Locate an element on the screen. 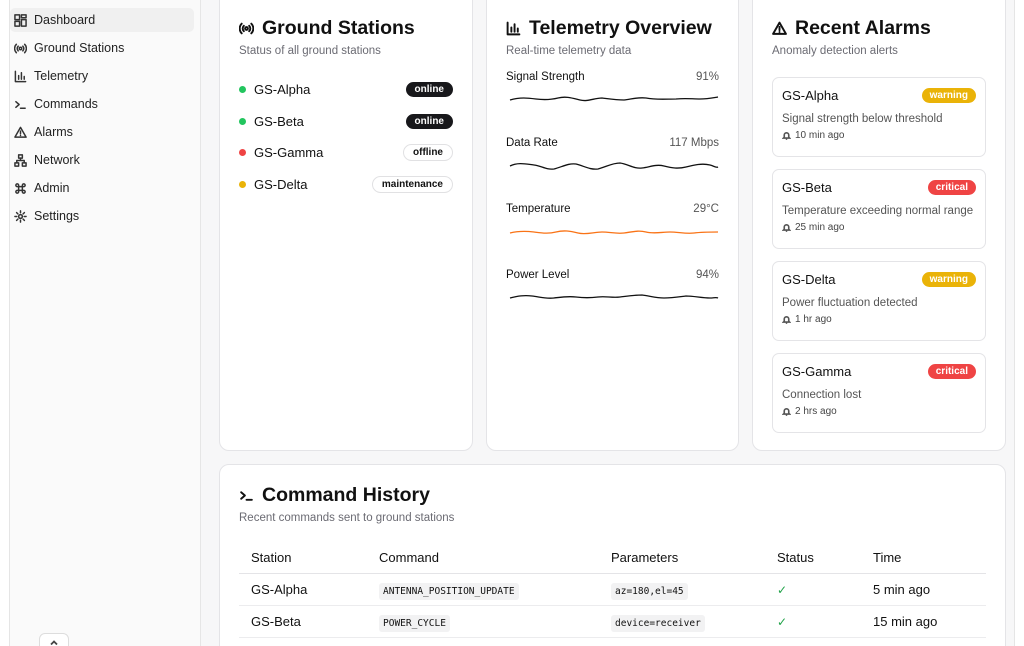  command-key-icon is located at coordinates (20, 188).